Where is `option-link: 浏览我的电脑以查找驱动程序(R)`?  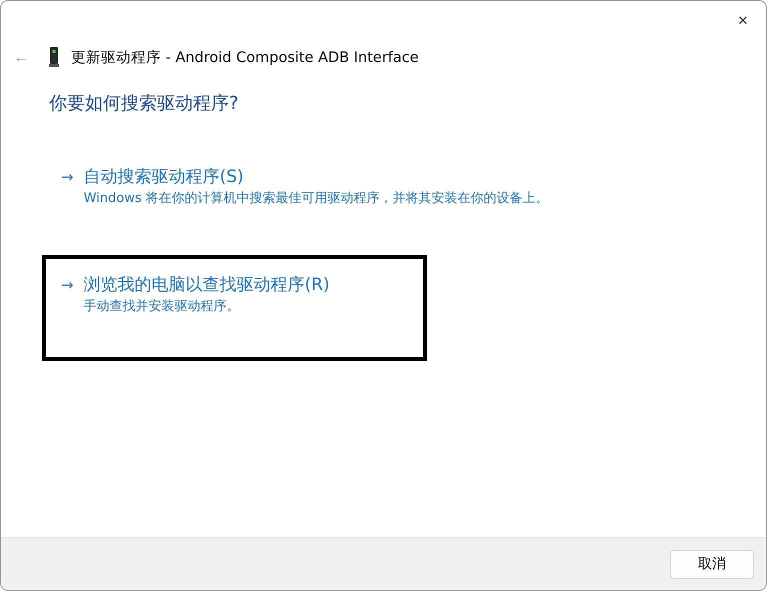
option-link: 浏览我的电脑以查找驱动程序(R) is located at coordinates (207, 285).